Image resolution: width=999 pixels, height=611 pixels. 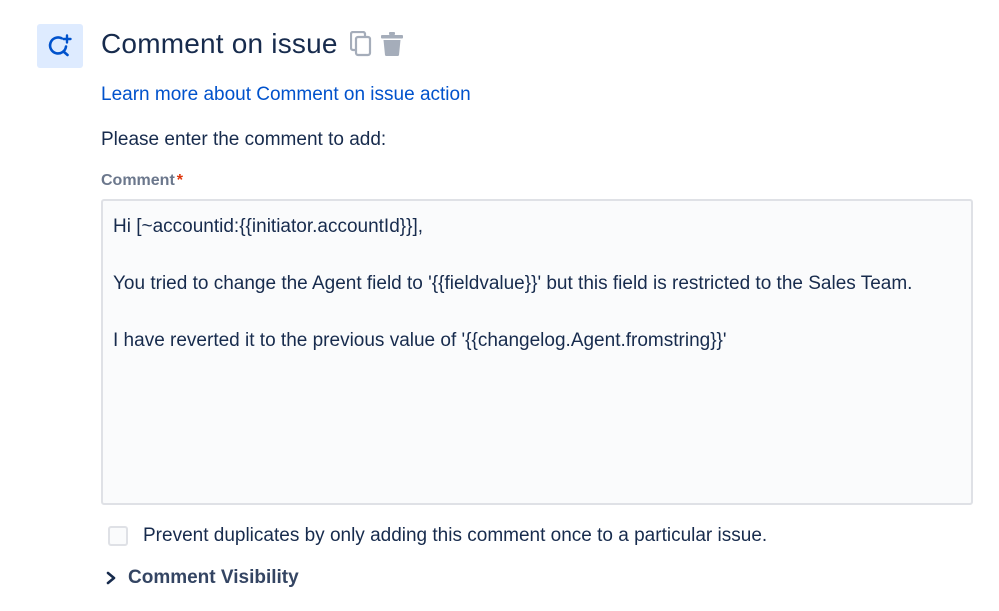 What do you see at coordinates (219, 43) in the screenshot?
I see `action-title: Comment on issue` at bounding box center [219, 43].